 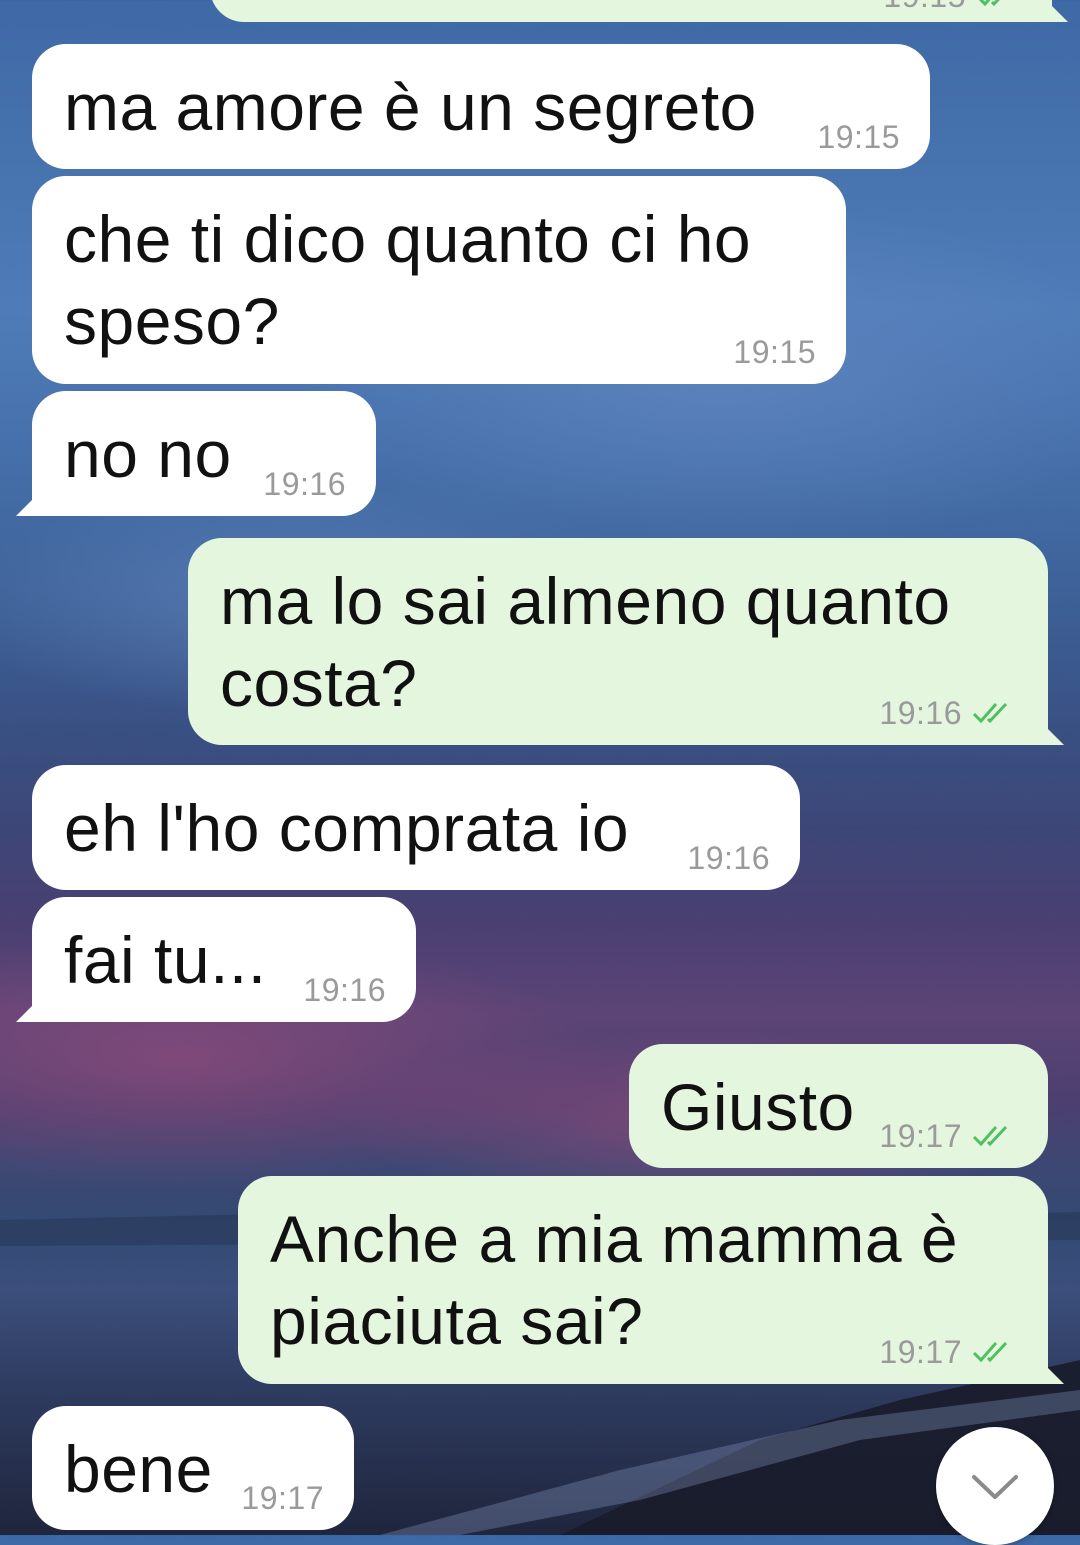 I want to click on message-incoming: eh l'ho comprata io 19:16, so click(x=416, y=827).